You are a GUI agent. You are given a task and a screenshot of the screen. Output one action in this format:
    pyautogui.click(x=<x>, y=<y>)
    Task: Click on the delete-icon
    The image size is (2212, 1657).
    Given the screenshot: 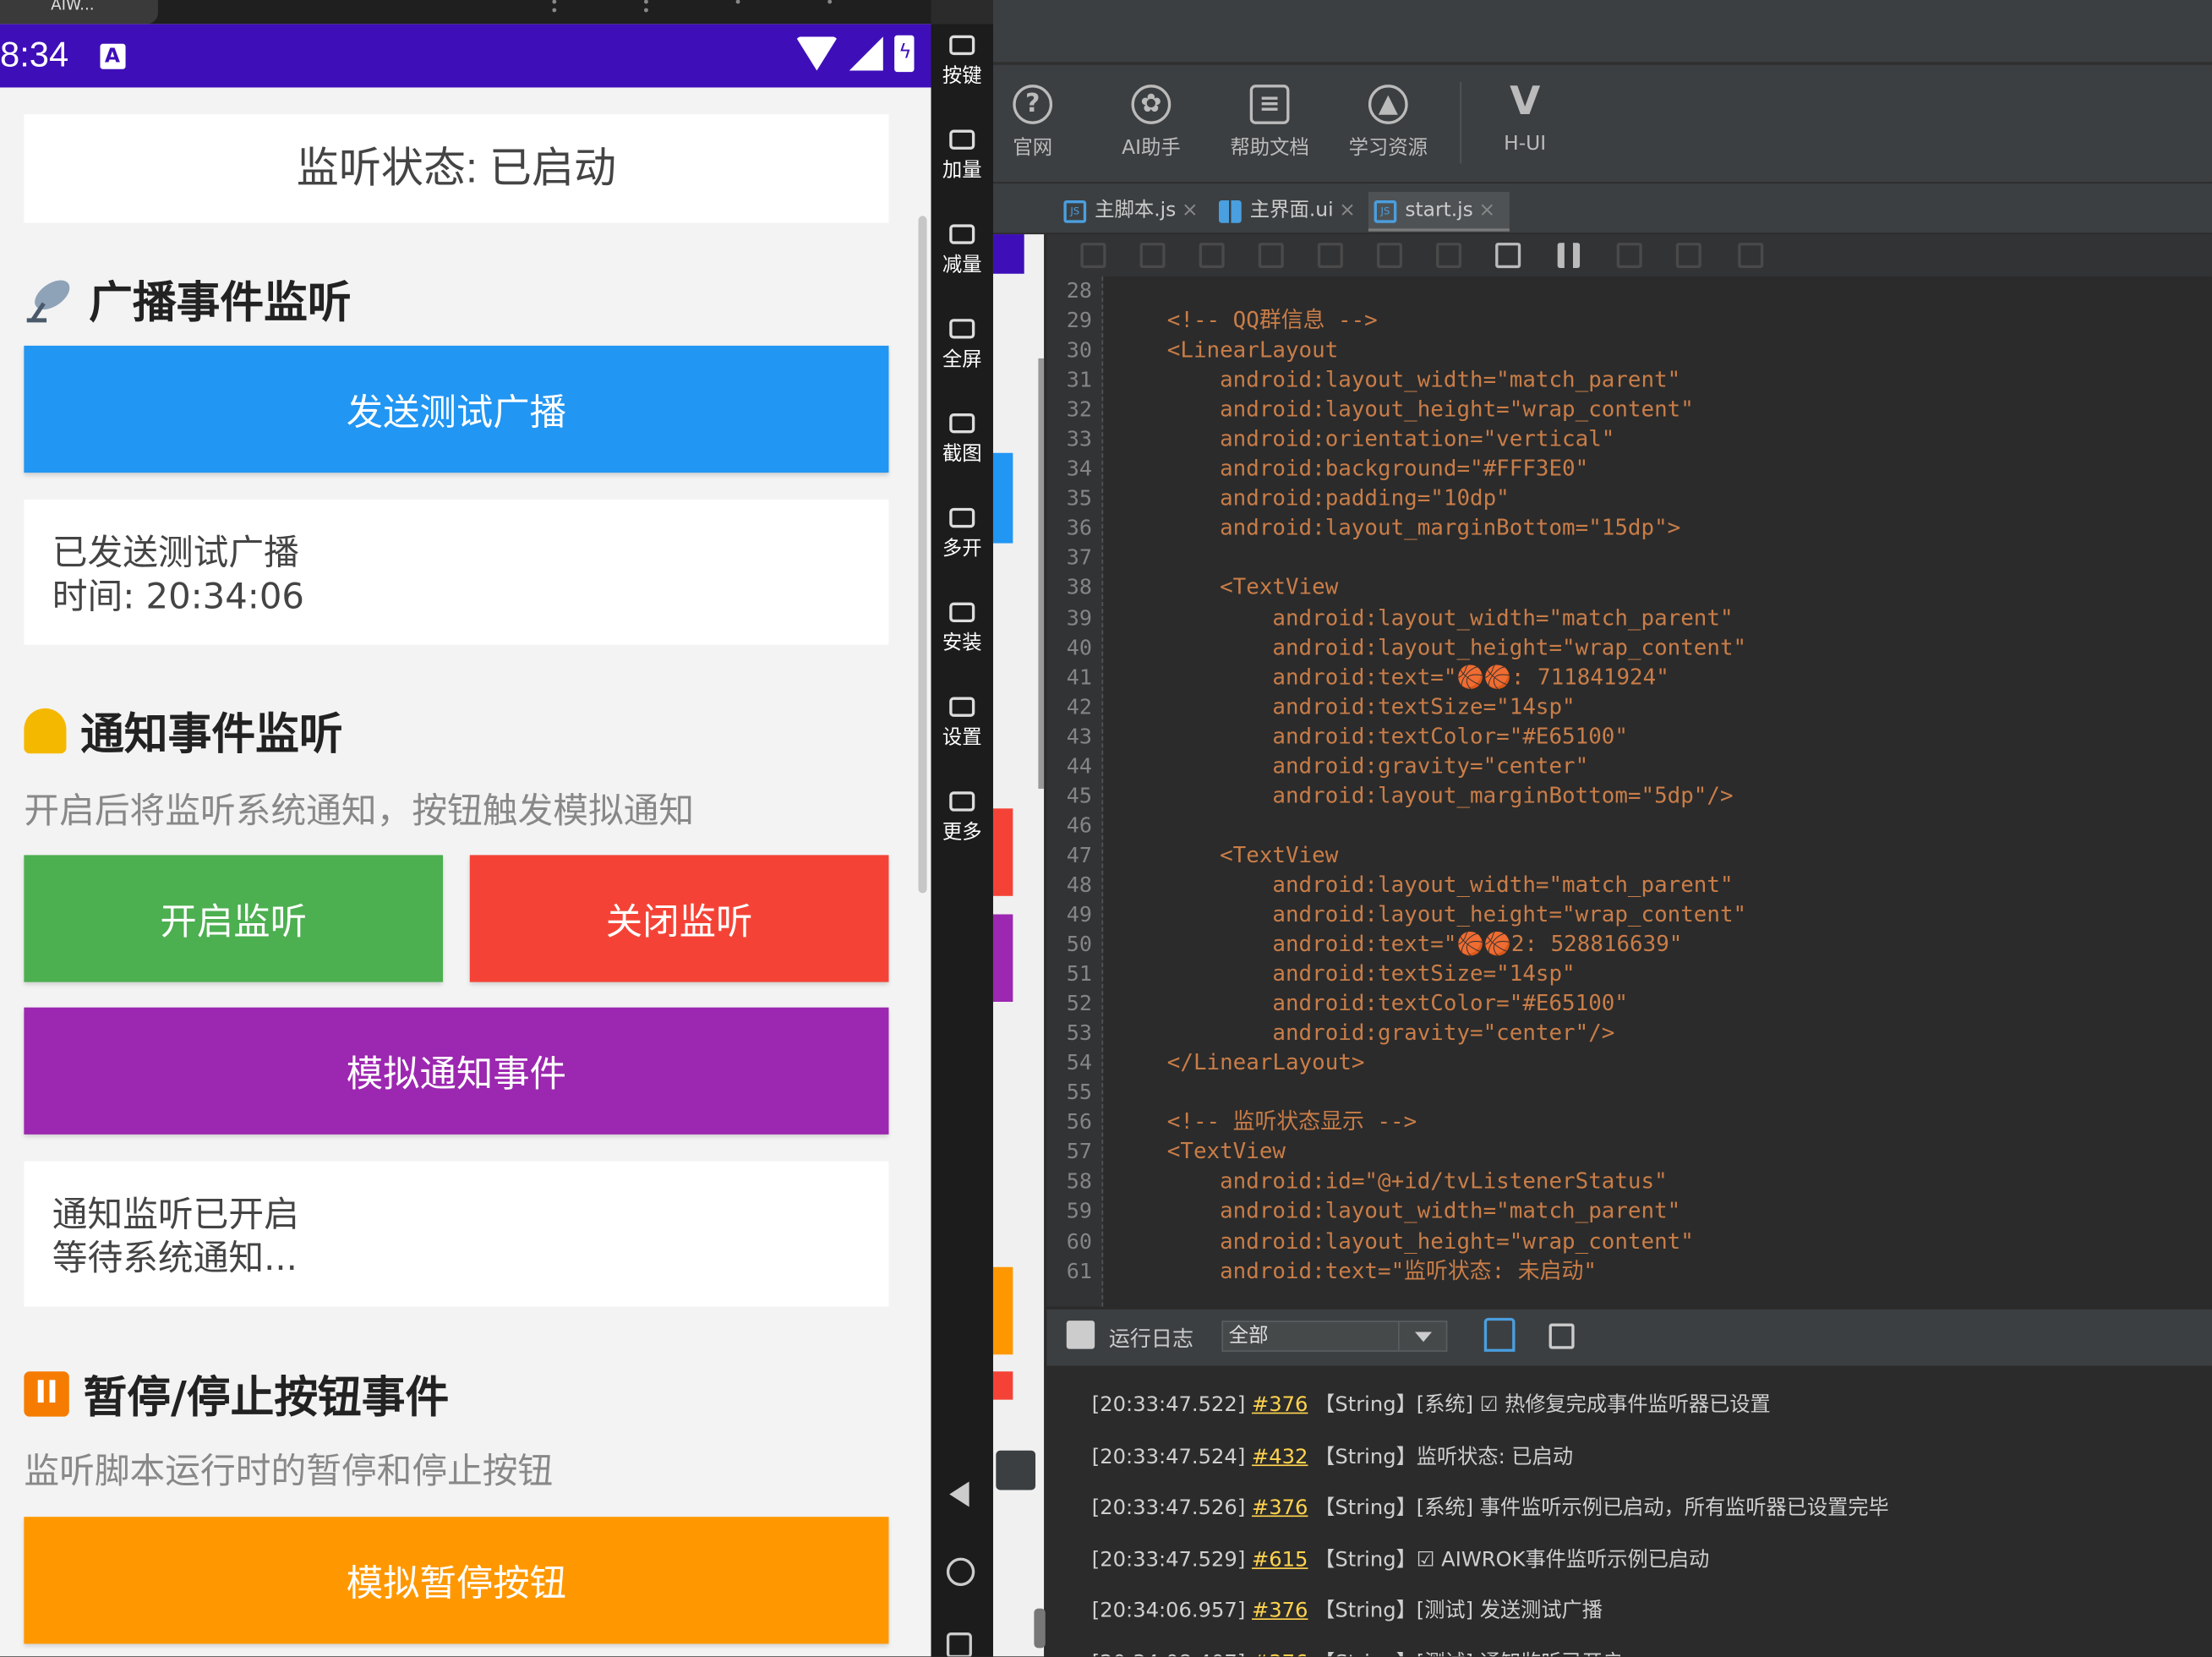 What is the action you would take?
    pyautogui.click(x=1751, y=256)
    